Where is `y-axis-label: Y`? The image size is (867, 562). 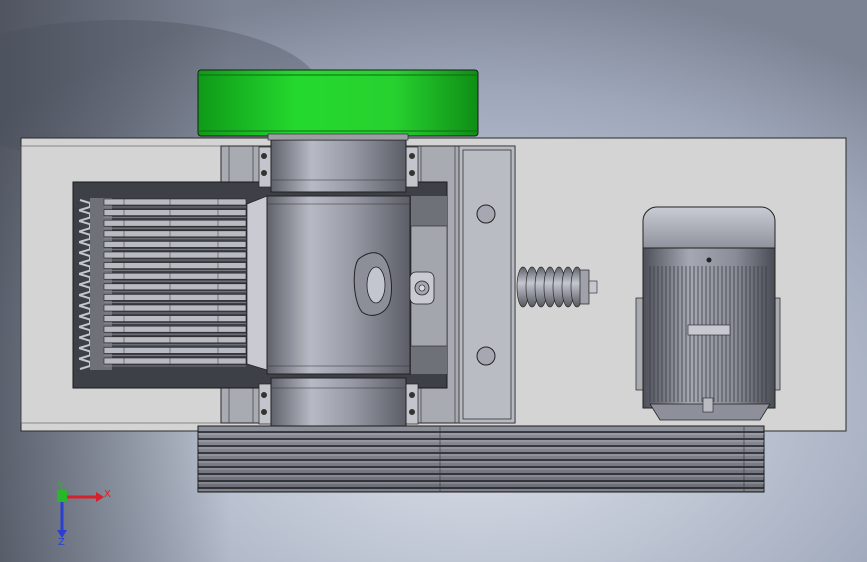 y-axis-label: Y is located at coordinates (61, 486).